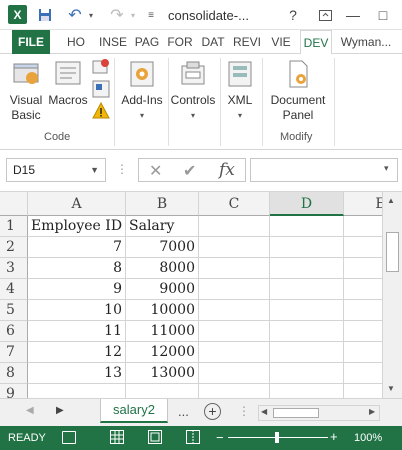  I want to click on cancel-icon: ✕, so click(155, 171).